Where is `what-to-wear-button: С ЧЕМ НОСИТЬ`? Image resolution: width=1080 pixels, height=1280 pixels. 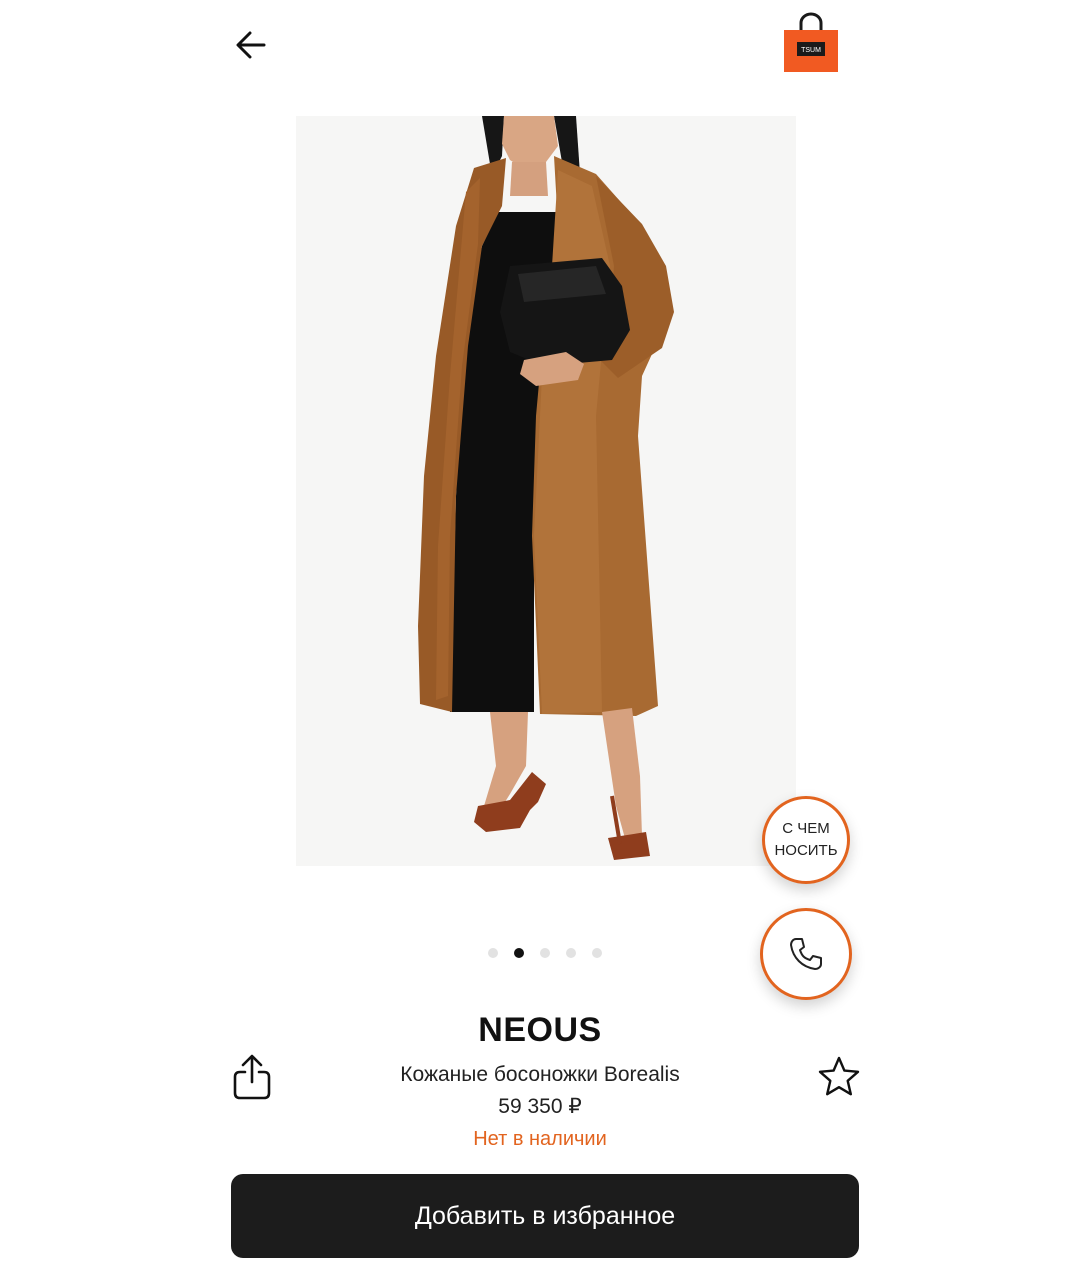 what-to-wear-button: С ЧЕМ НОСИТЬ is located at coordinates (806, 840).